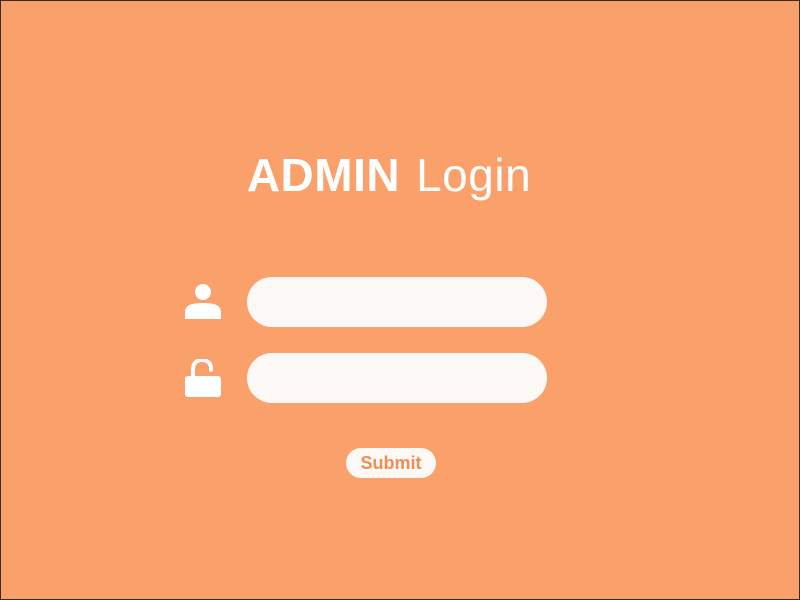 The height and width of the screenshot is (600, 800). I want to click on title-login: Login, so click(474, 175).